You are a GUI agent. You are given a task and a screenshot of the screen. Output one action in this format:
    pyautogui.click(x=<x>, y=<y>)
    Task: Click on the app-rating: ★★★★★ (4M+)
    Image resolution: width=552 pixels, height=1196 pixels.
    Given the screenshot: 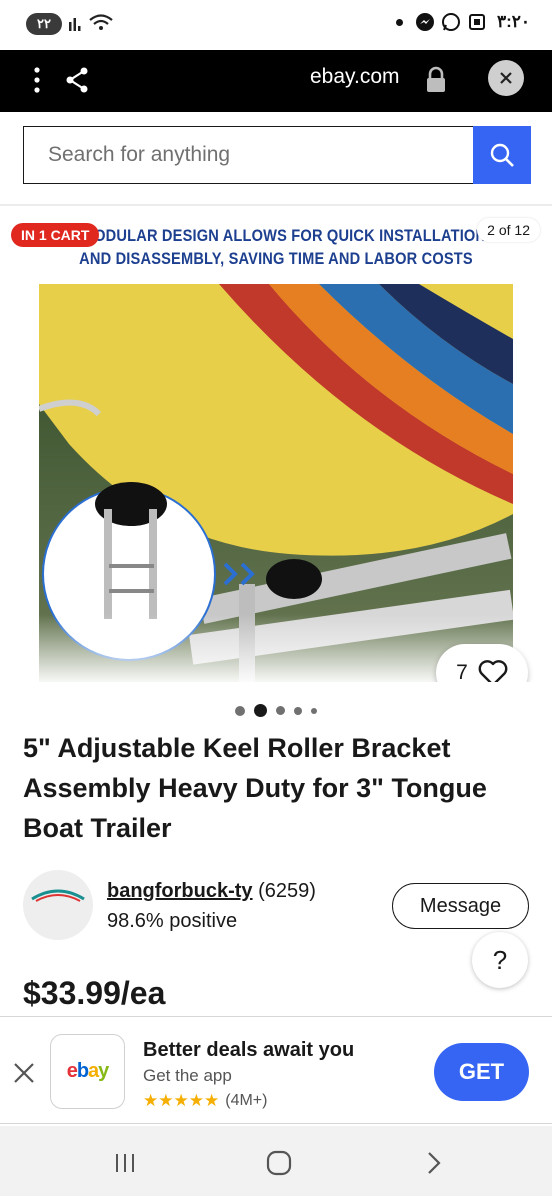 What is the action you would take?
    pyautogui.click(x=205, y=1101)
    